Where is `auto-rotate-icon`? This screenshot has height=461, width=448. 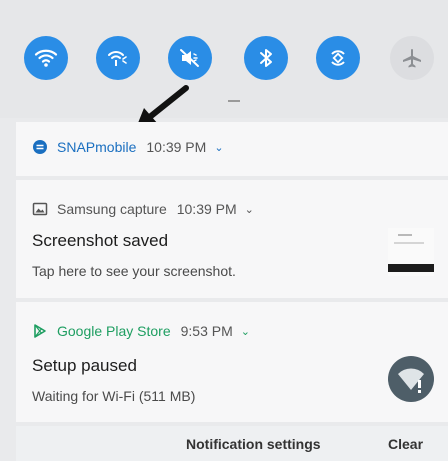
auto-rotate-icon is located at coordinates (338, 58).